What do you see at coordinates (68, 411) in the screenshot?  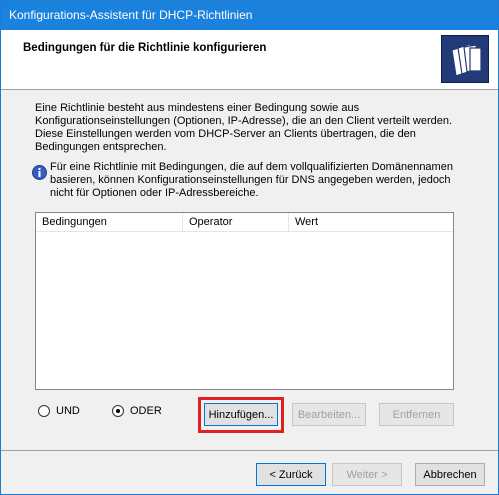 I see `radio-and-label: UND` at bounding box center [68, 411].